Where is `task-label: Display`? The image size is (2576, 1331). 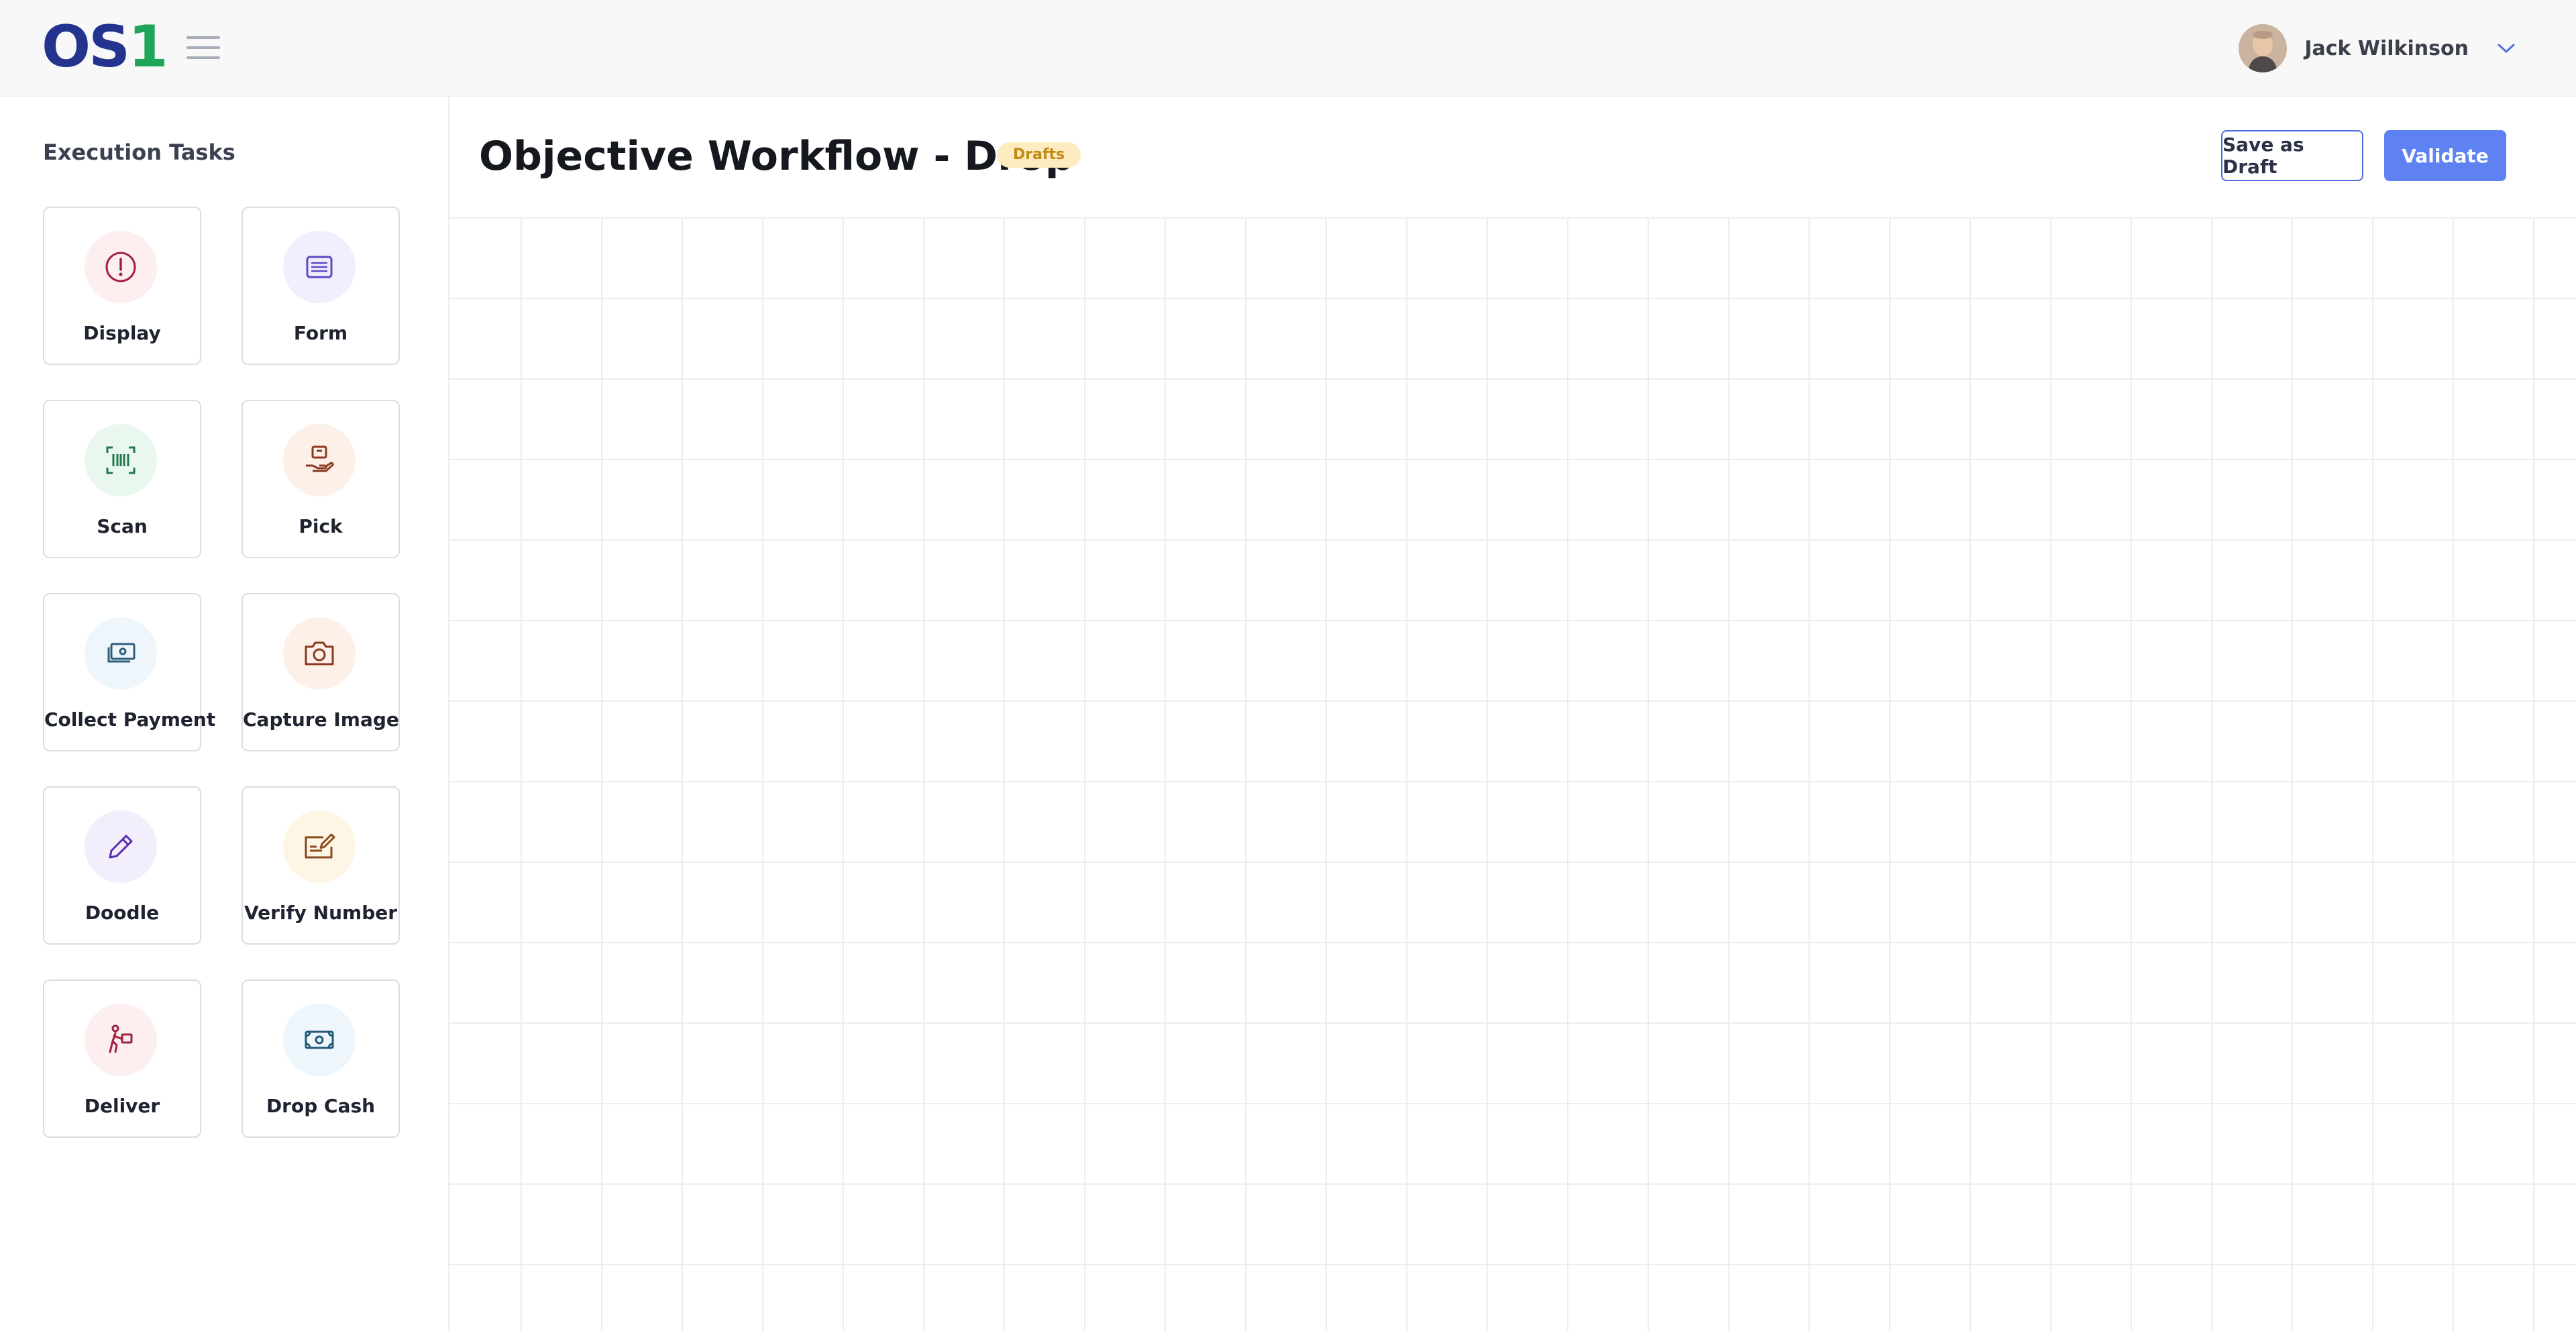
task-label: Display is located at coordinates (122, 333).